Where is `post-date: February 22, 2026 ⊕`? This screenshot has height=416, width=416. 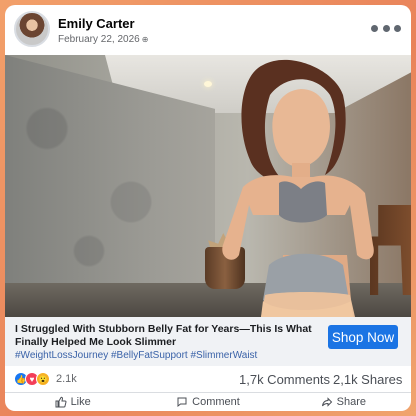
post-date: February 22, 2026 ⊕ is located at coordinates (103, 39).